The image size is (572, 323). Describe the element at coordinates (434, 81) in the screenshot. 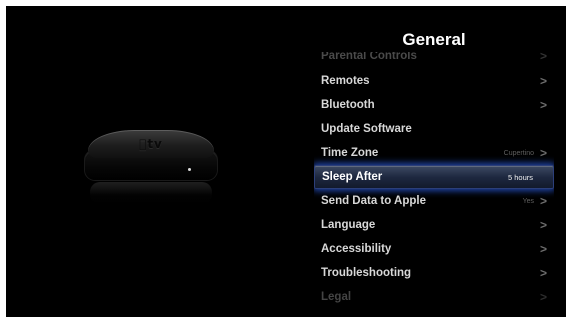

I see `menu-item-remotes: Remotes >` at that location.